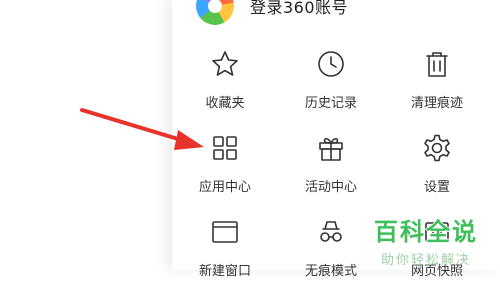 This screenshot has width=500, height=294. Describe the element at coordinates (215, 12) in the screenshot. I see `360-logo` at that location.